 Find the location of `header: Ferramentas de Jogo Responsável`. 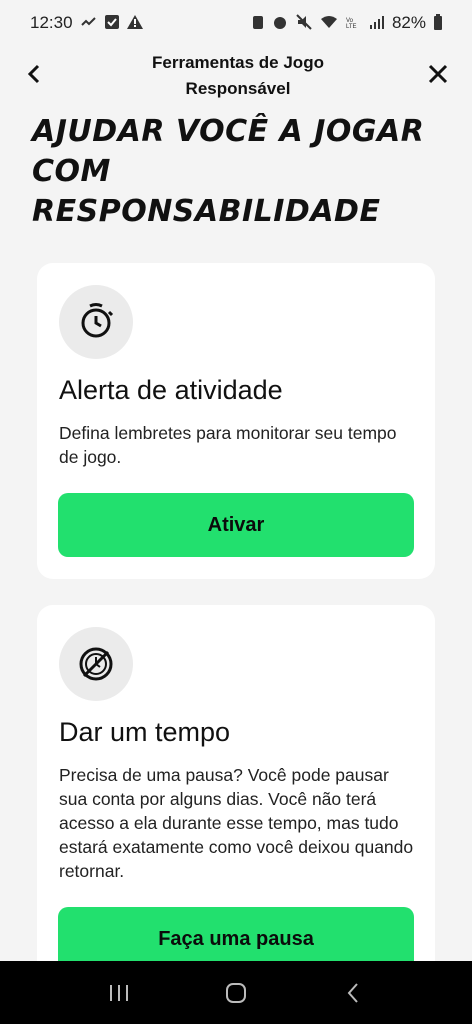

header: Ferramentas de Jogo Responsável is located at coordinates (236, 74).